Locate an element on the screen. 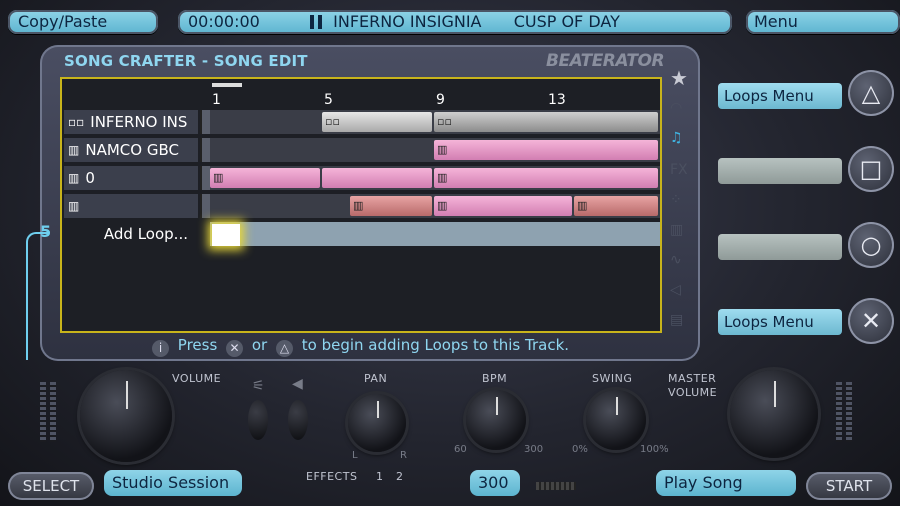 The height and width of the screenshot is (506, 900). square-button: □ is located at coordinates (871, 169).